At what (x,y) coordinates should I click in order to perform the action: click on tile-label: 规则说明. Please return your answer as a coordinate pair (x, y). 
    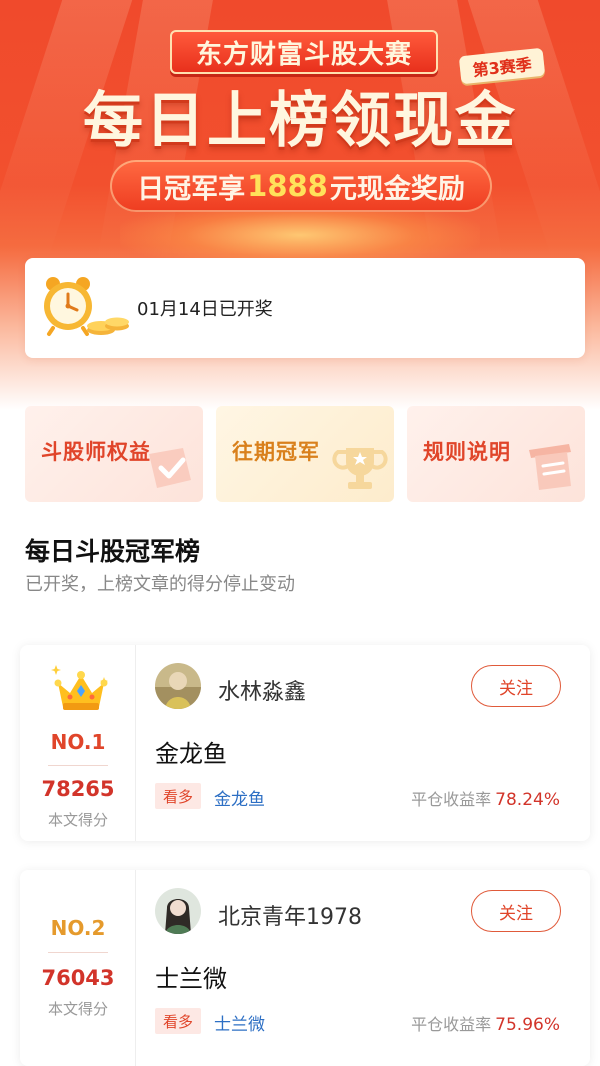
    Looking at the image, I should click on (467, 452).